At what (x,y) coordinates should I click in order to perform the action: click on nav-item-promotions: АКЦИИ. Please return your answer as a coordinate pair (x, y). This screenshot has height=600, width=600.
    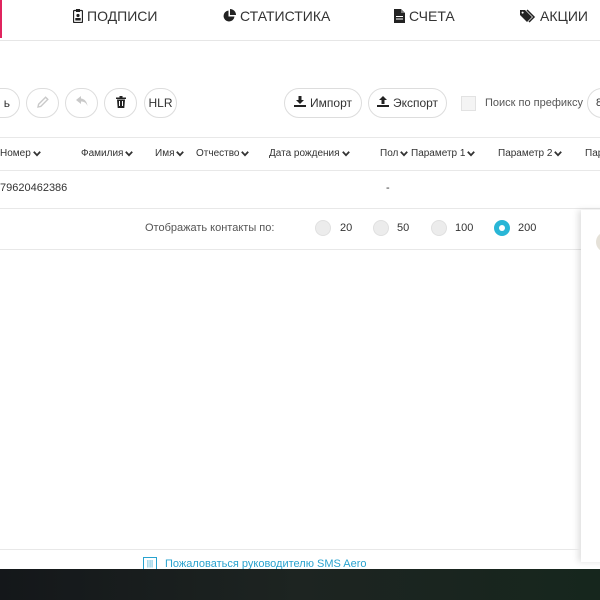
    Looking at the image, I should click on (554, 16).